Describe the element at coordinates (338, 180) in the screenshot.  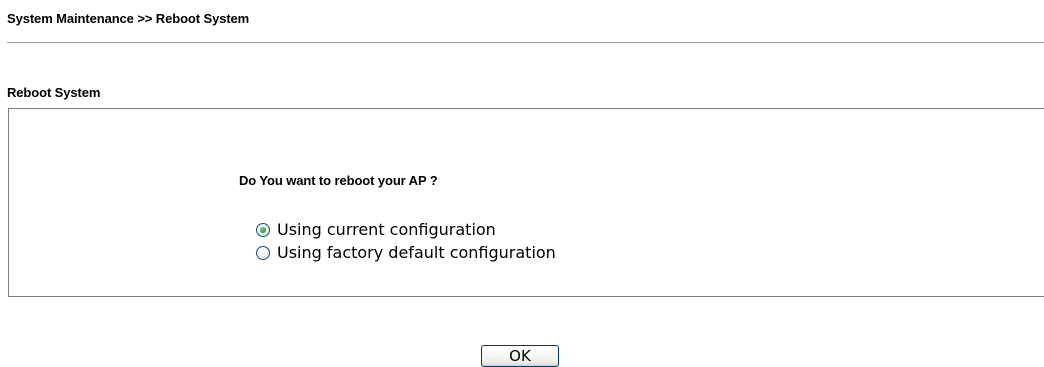
I see `reboot-question: Do You want to reboot your AP ?` at that location.